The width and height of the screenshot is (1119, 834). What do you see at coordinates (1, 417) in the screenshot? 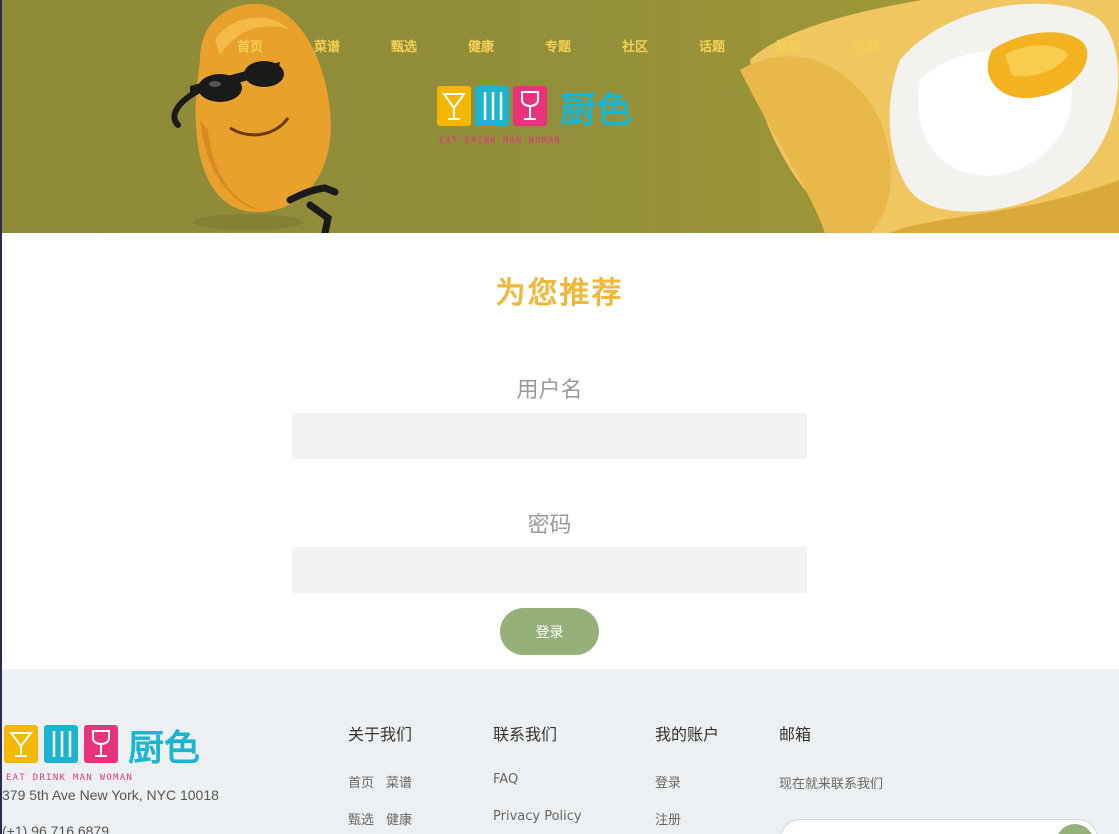
I see `page-left-border` at bounding box center [1, 417].